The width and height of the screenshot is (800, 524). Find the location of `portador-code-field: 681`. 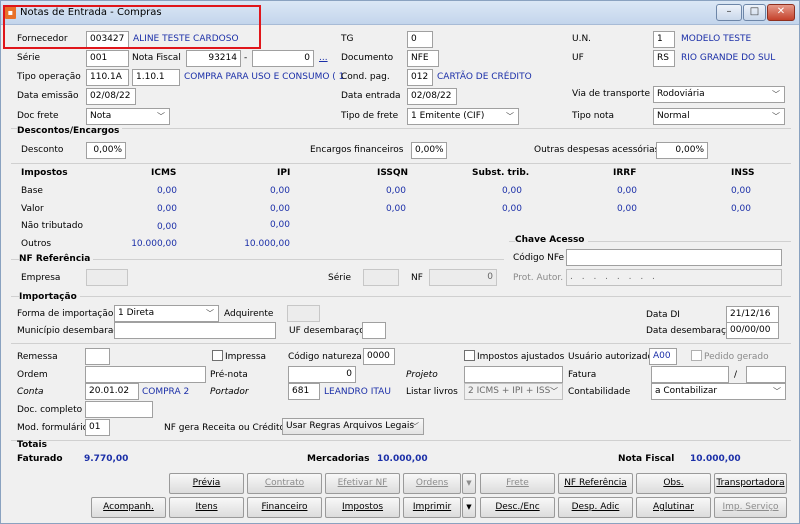

portador-code-field: 681 is located at coordinates (304, 391).